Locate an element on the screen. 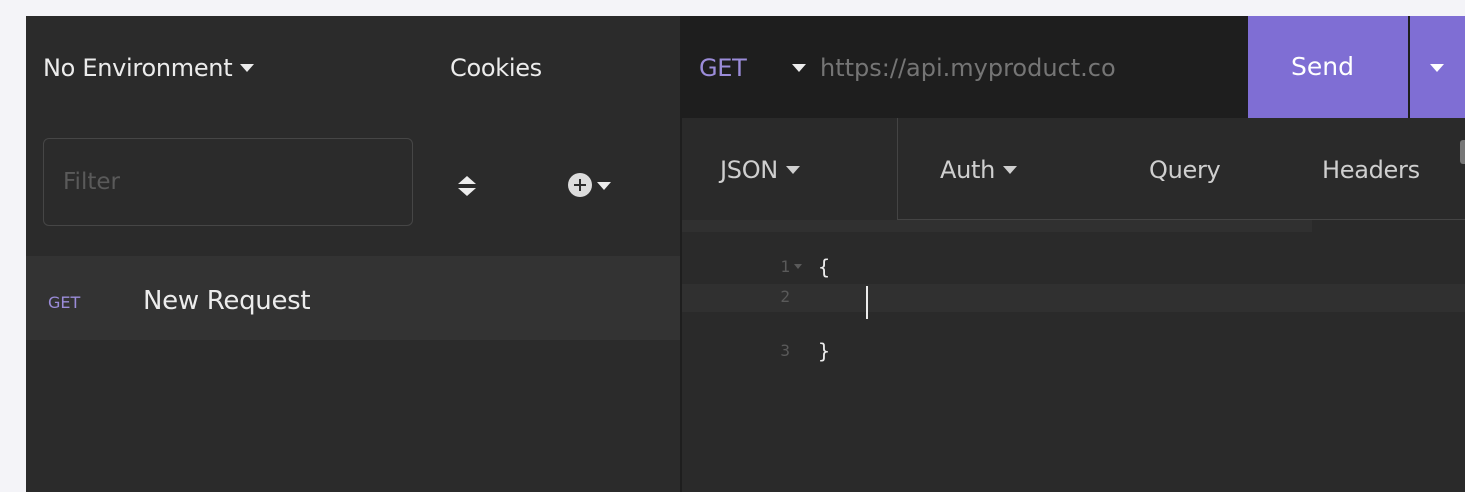 The width and height of the screenshot is (1465, 492). tab-headers: Headers is located at coordinates (1371, 170).